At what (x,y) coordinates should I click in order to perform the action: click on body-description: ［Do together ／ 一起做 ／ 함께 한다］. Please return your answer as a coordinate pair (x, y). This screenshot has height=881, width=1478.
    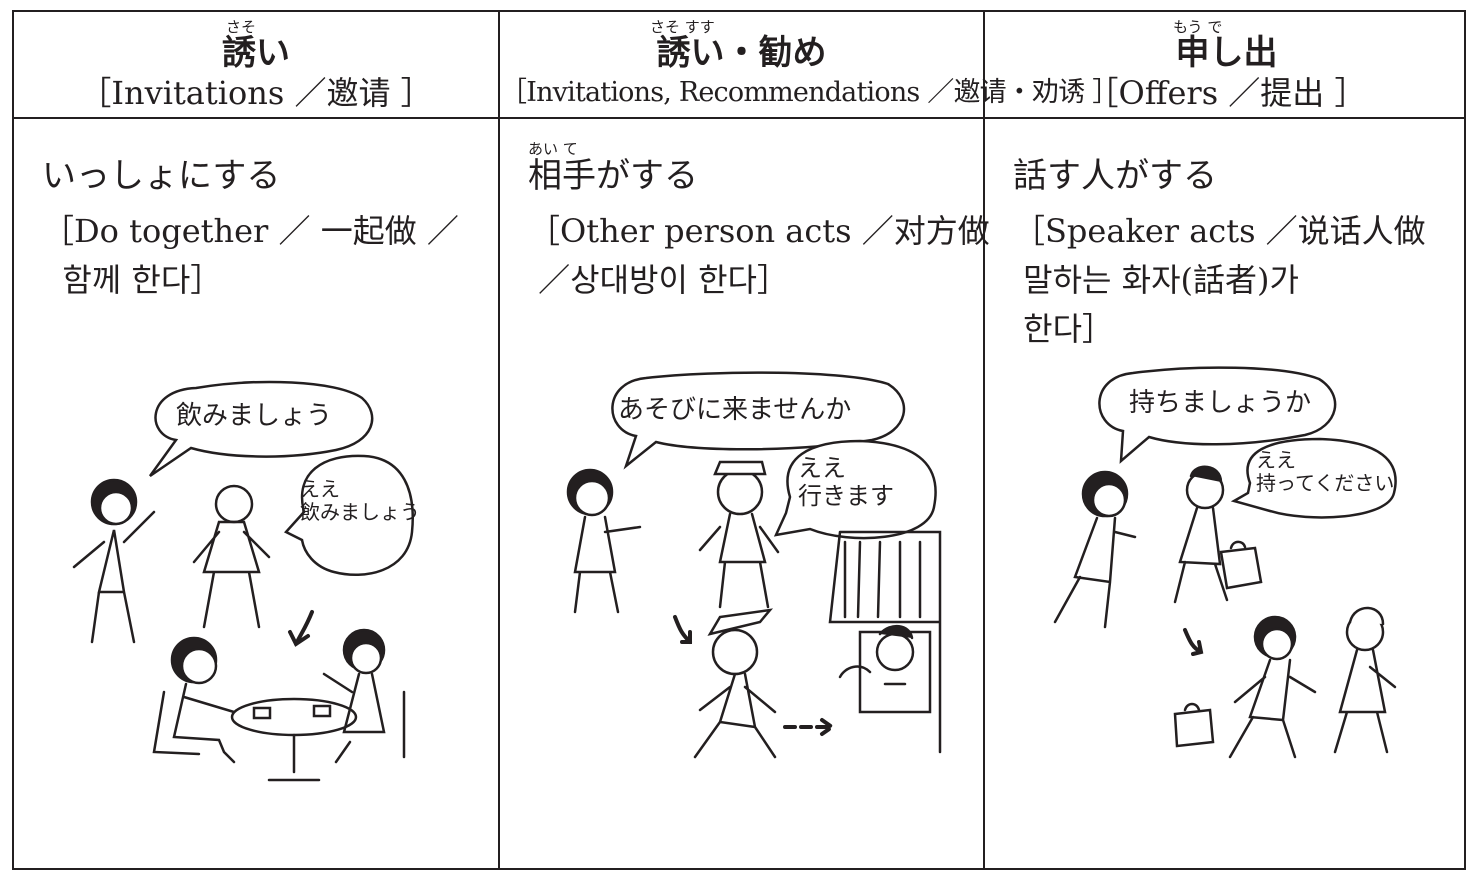
    Looking at the image, I should click on (250, 255).